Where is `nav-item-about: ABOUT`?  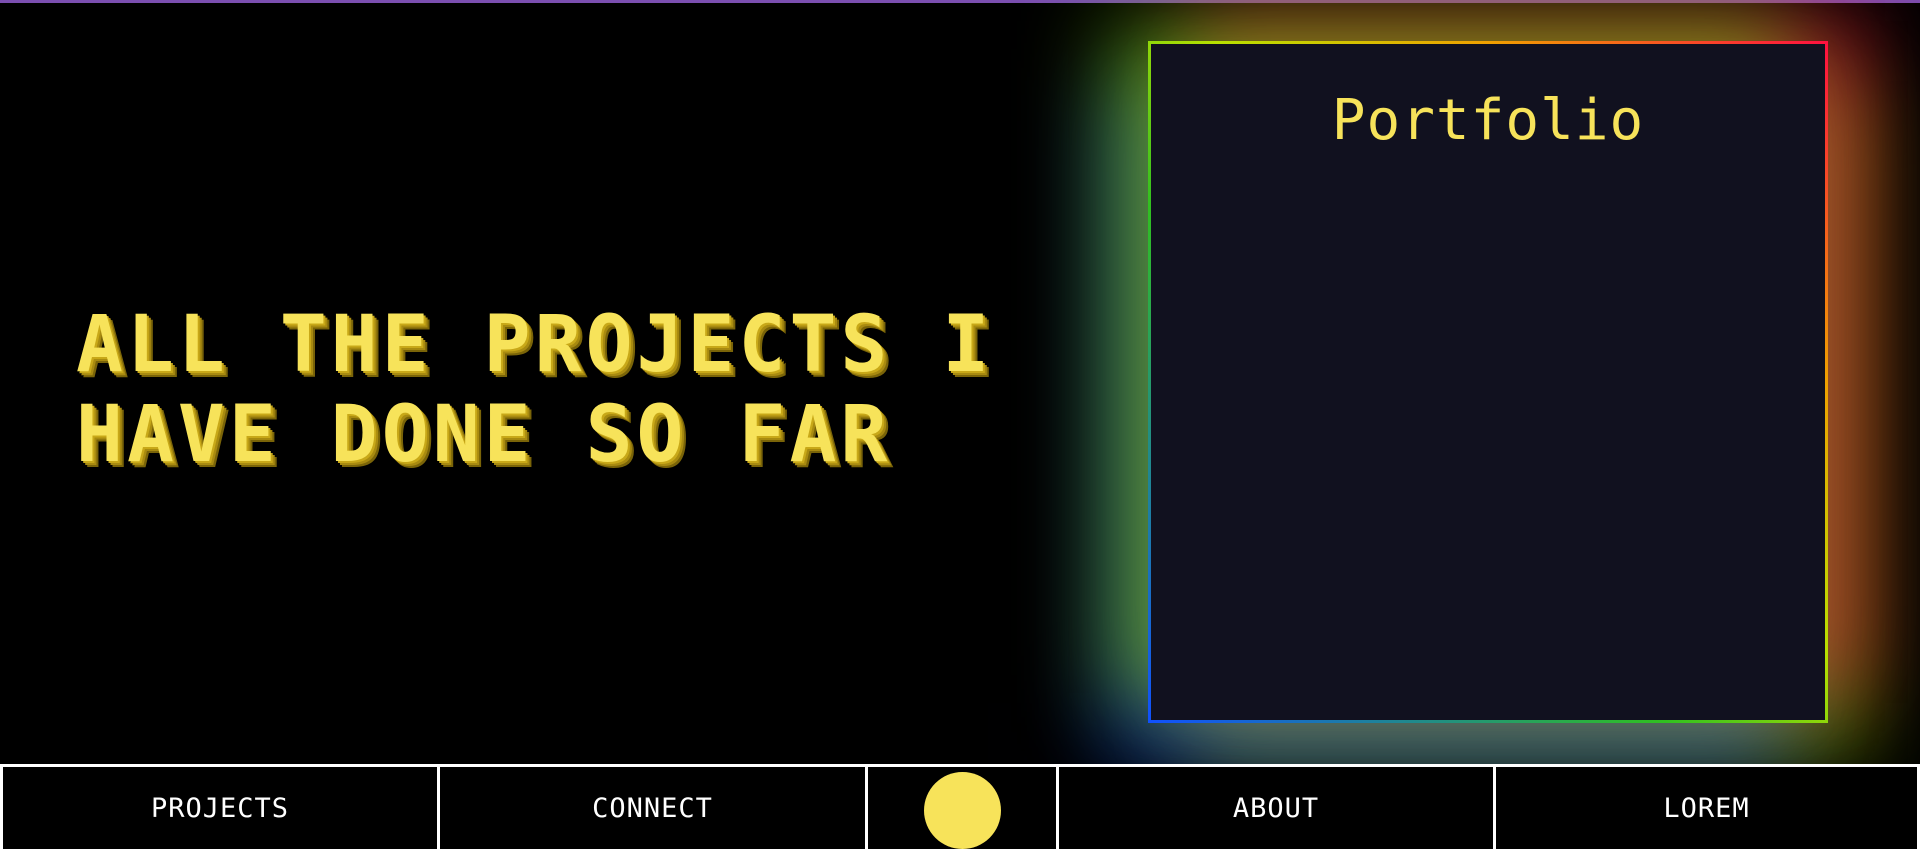 nav-item-about: ABOUT is located at coordinates (1274, 808).